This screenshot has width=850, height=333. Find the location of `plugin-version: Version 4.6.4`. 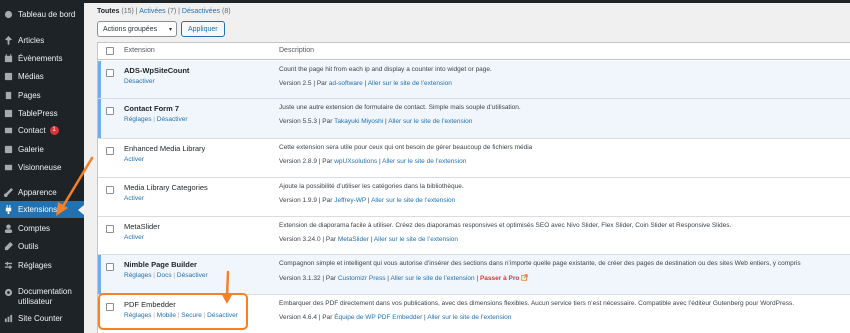

plugin-version: Version 4.6.4 is located at coordinates (298, 317).